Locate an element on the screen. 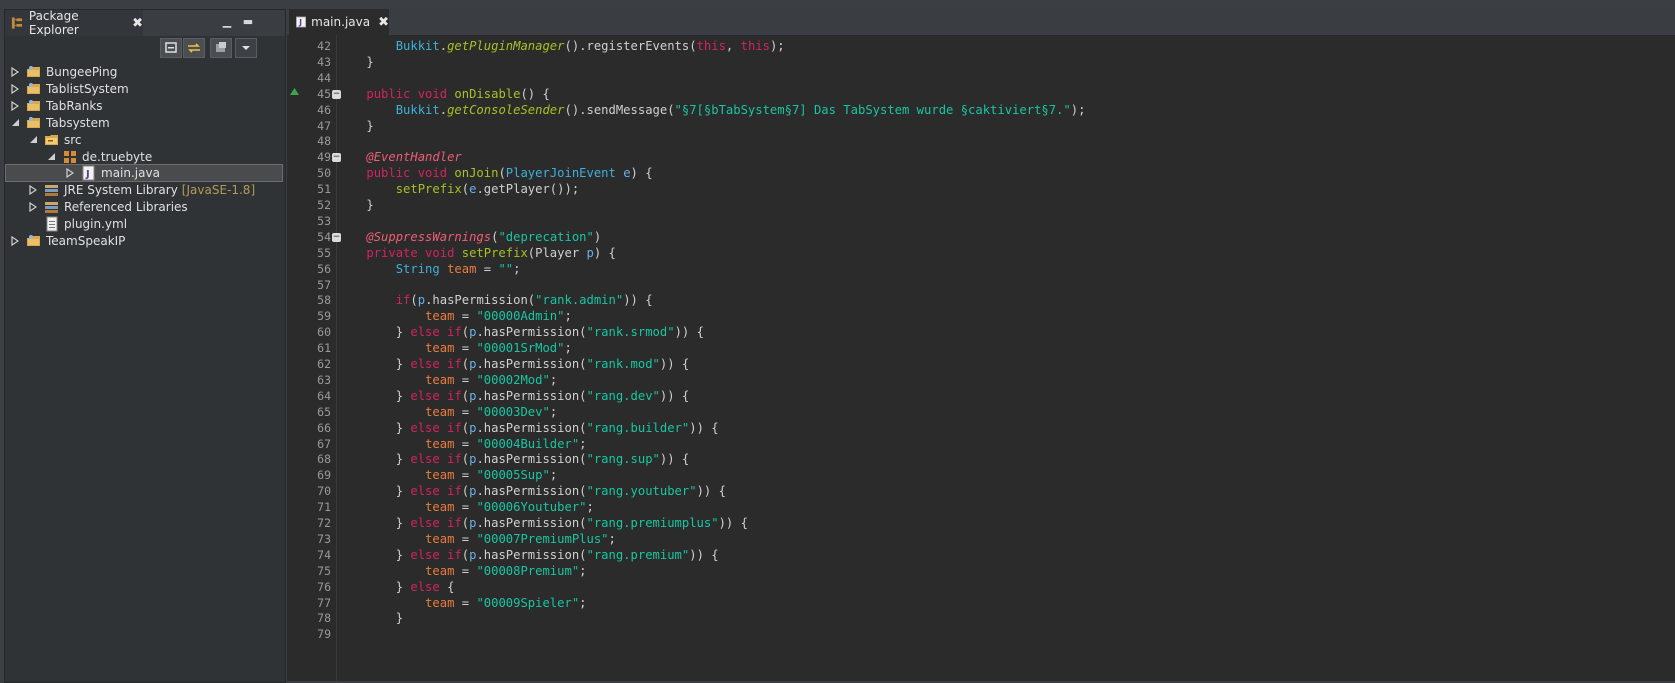  code-line: @EventHandler is located at coordinates (414, 157).